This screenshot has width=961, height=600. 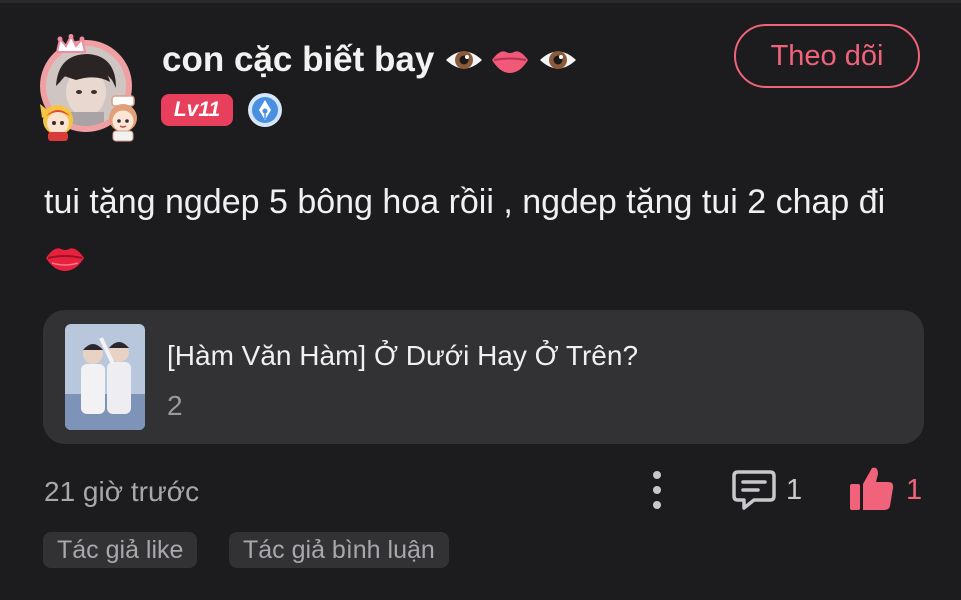 I want to click on tag-author-liked: Tác giả like, so click(x=120, y=550).